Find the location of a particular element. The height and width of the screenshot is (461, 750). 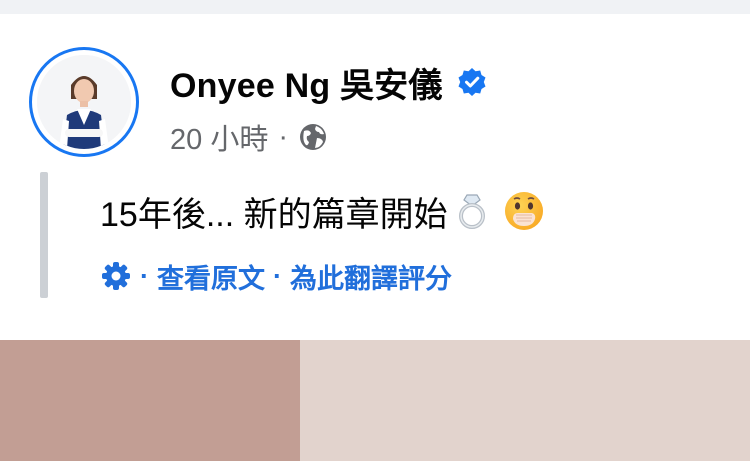

person-photo-icon is located at coordinates (84, 102).